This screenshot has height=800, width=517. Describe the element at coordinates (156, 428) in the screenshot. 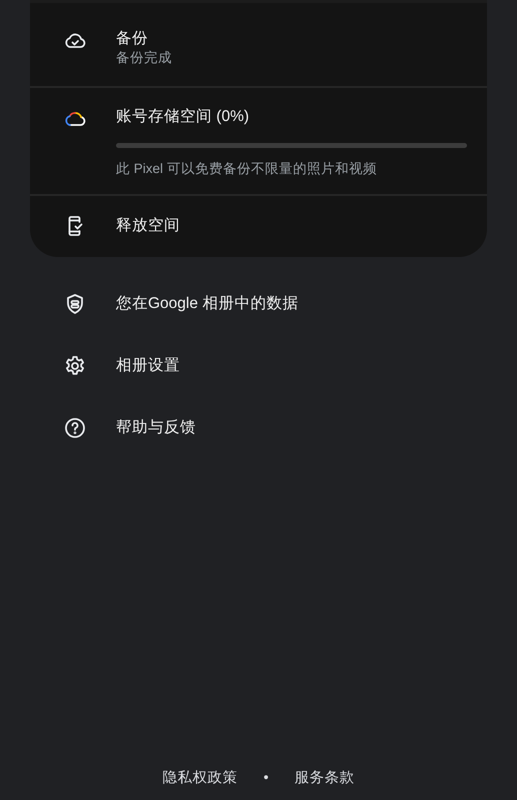

I see `menu-item: 帮助与反馈` at that location.